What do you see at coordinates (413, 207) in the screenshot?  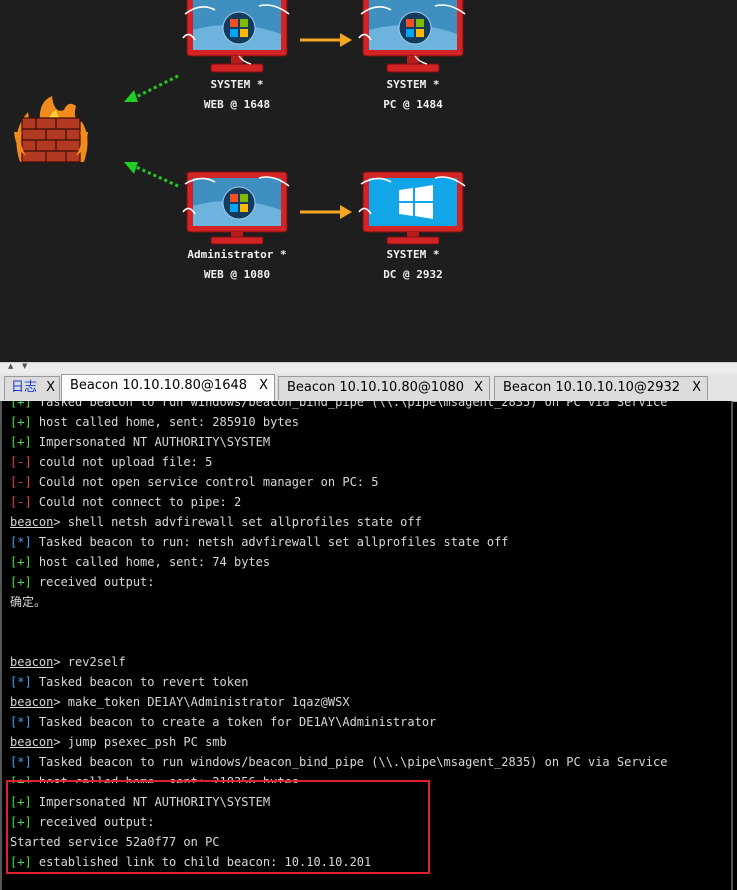 I see `windows-10-monitor-icon` at bounding box center [413, 207].